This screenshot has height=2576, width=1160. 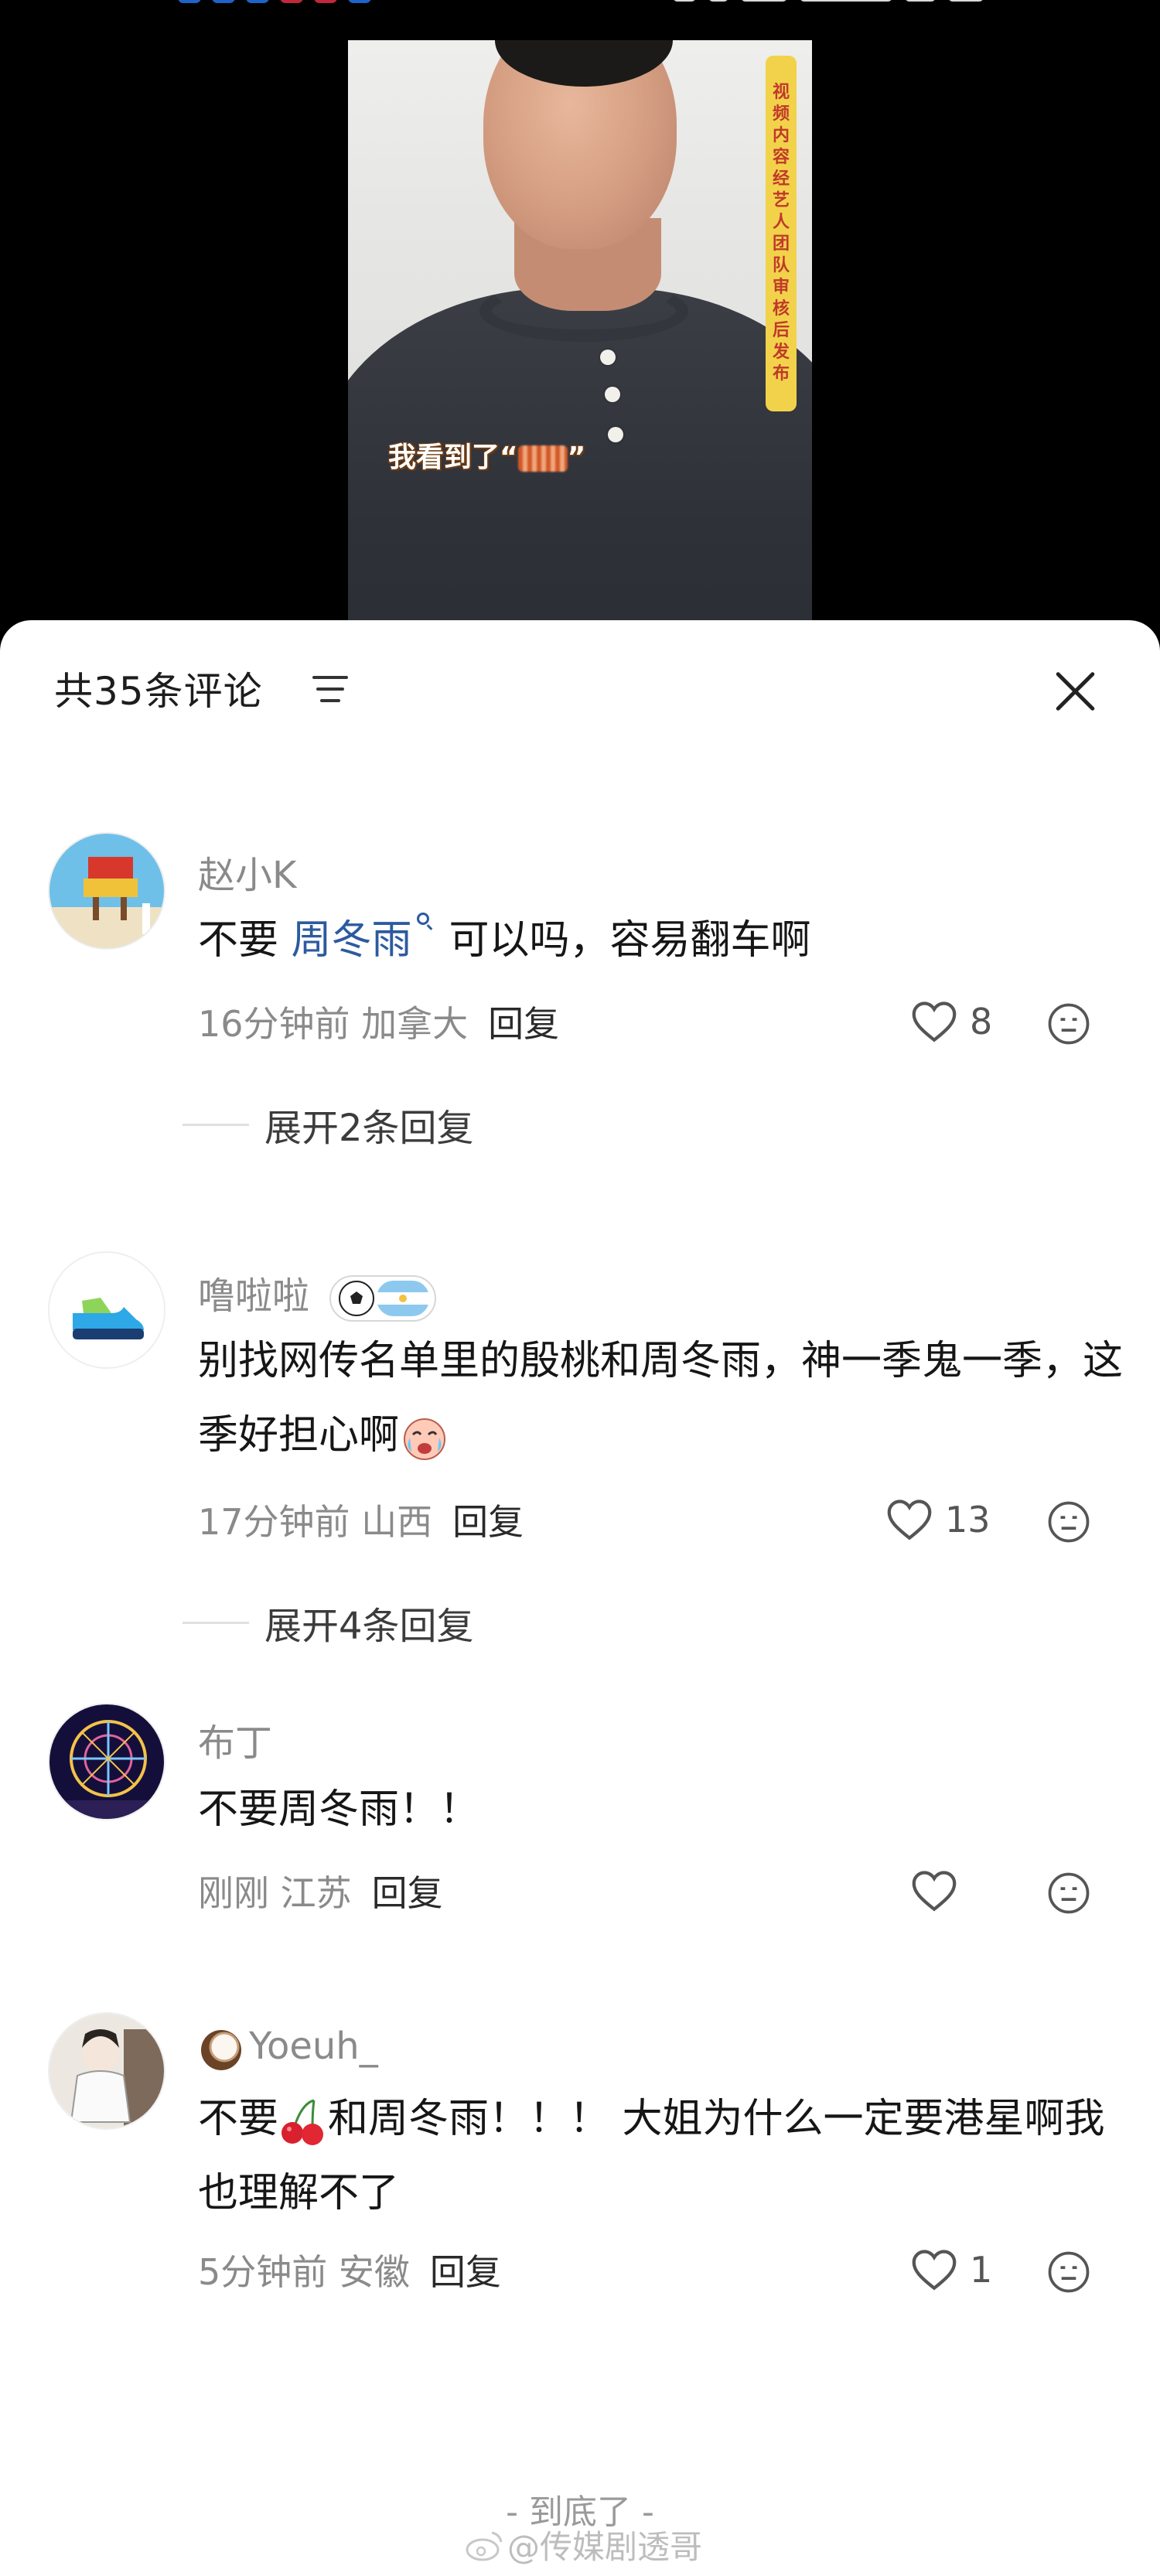 I want to click on like-count: 1, so click(x=981, y=2270).